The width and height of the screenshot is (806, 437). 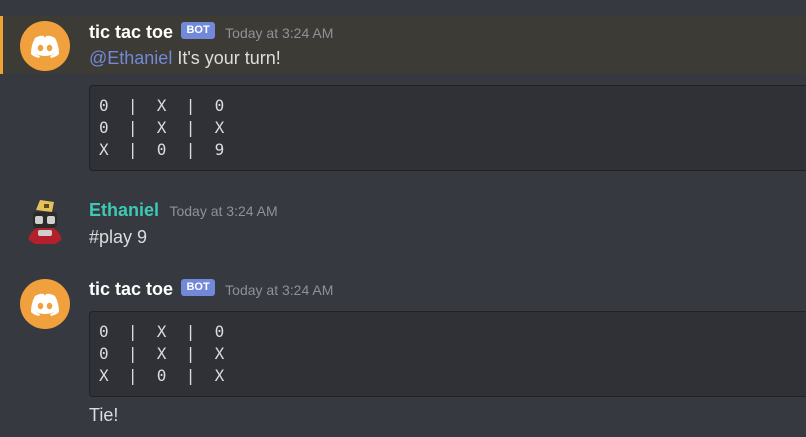 I want to click on result-text: Tie!, so click(x=104, y=415).